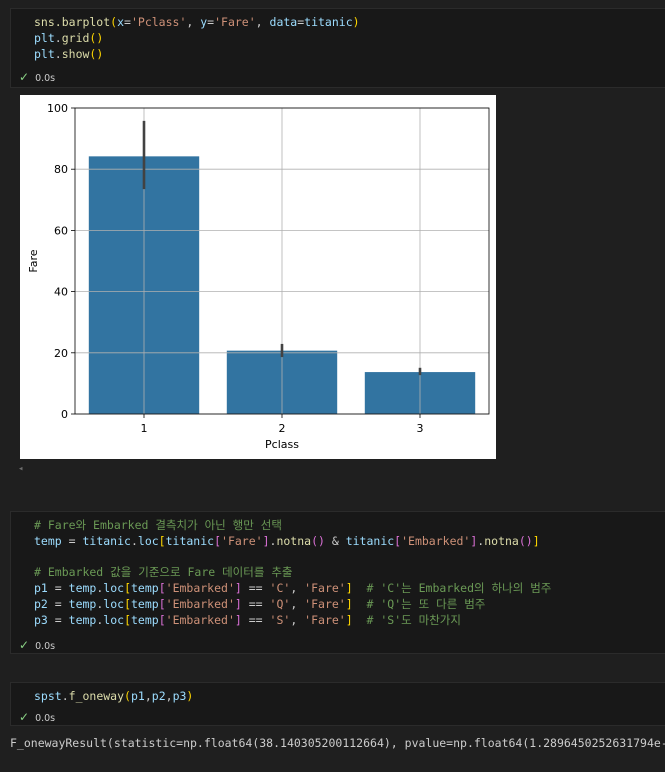  Describe the element at coordinates (282, 428) in the screenshot. I see `x-tick-label: 2` at that location.